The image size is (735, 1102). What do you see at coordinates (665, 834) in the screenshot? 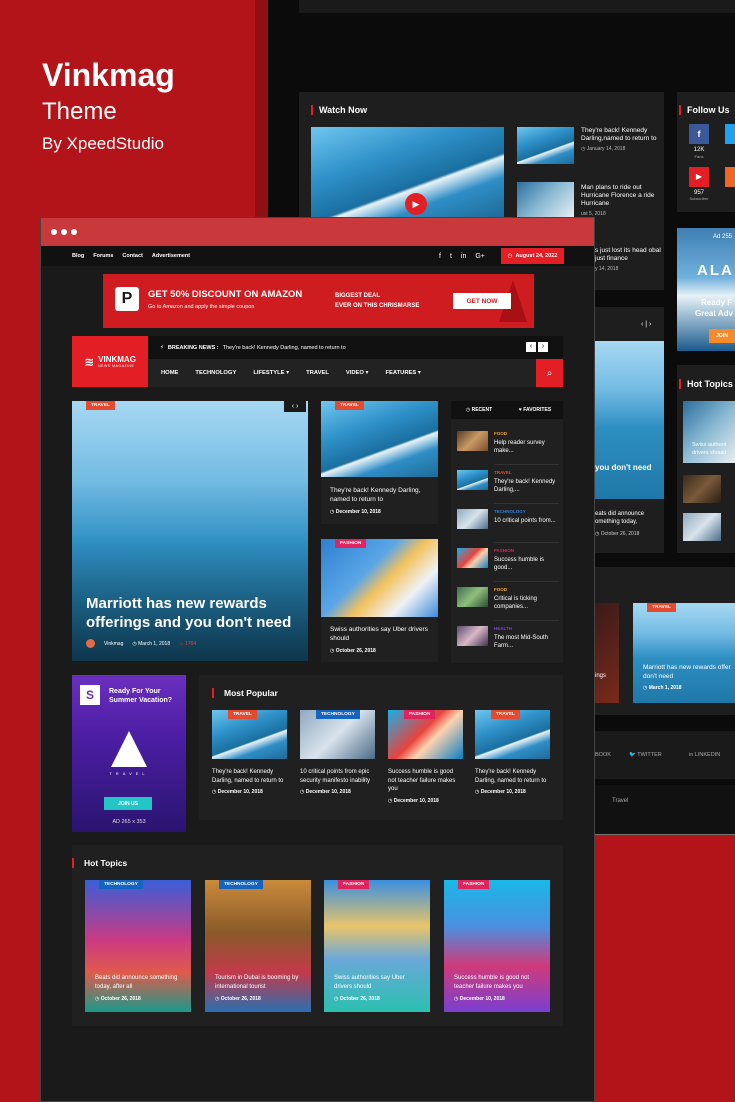
I see `bg-footer-line` at bounding box center [665, 834].